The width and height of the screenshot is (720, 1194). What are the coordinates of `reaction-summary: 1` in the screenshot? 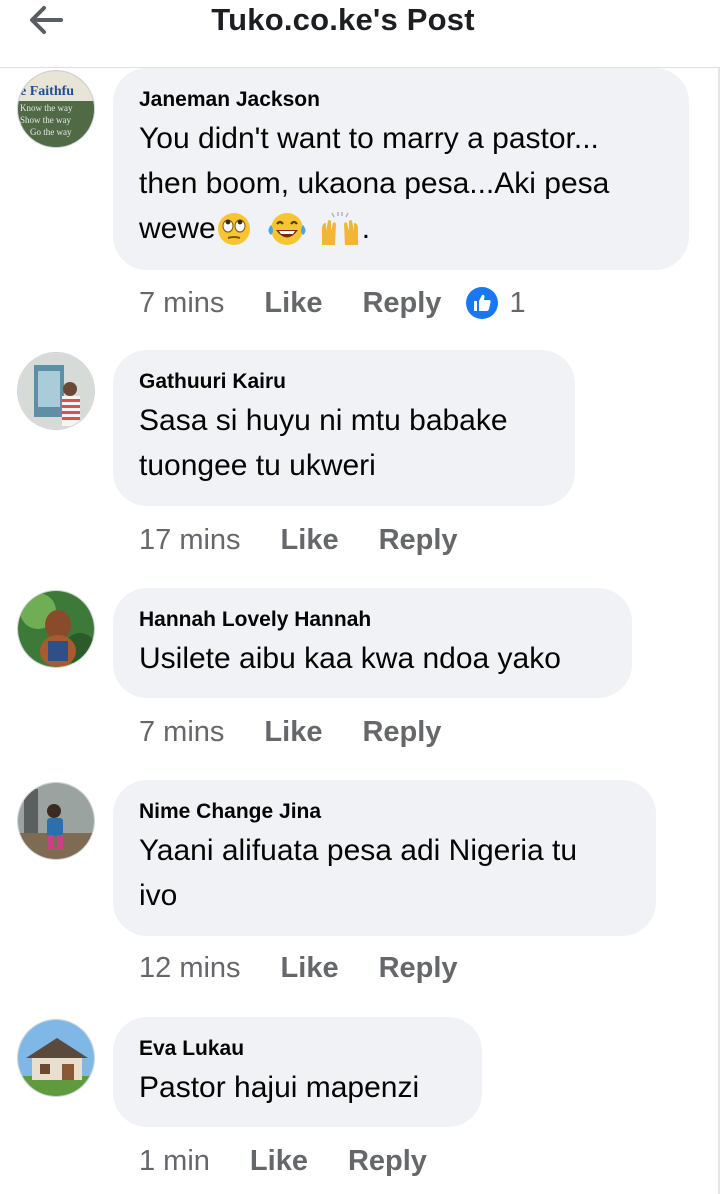 It's located at (495, 303).